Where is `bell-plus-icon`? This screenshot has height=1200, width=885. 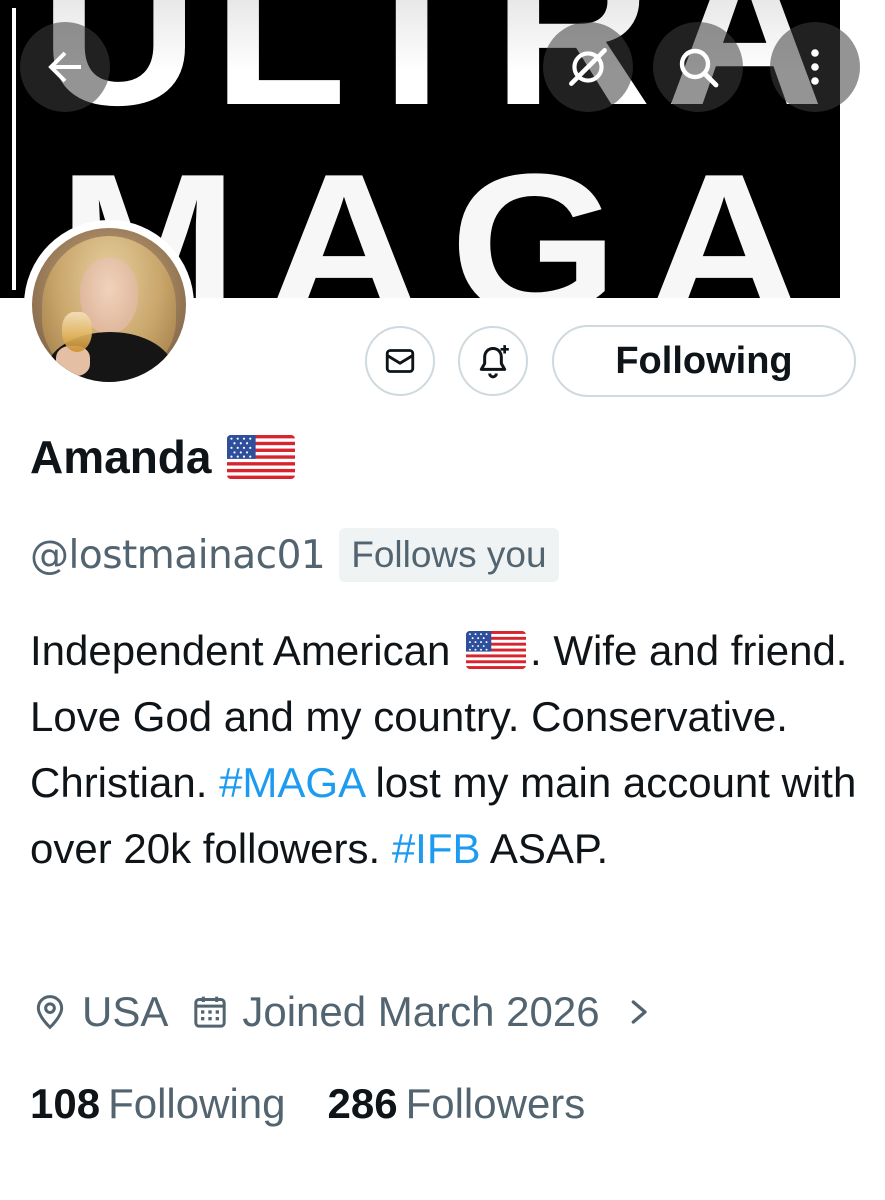
bell-plus-icon is located at coordinates (494, 362).